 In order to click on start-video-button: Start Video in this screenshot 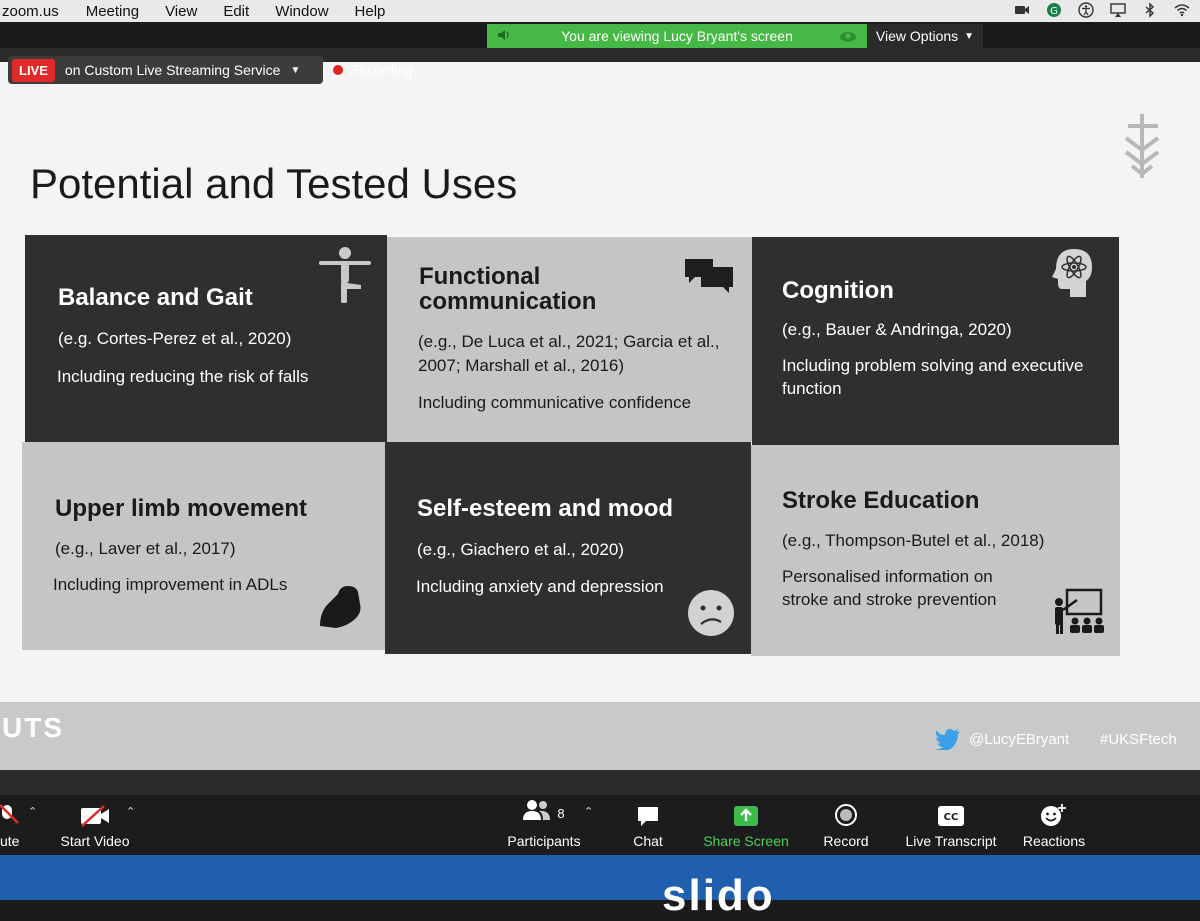, I will do `click(95, 825)`.